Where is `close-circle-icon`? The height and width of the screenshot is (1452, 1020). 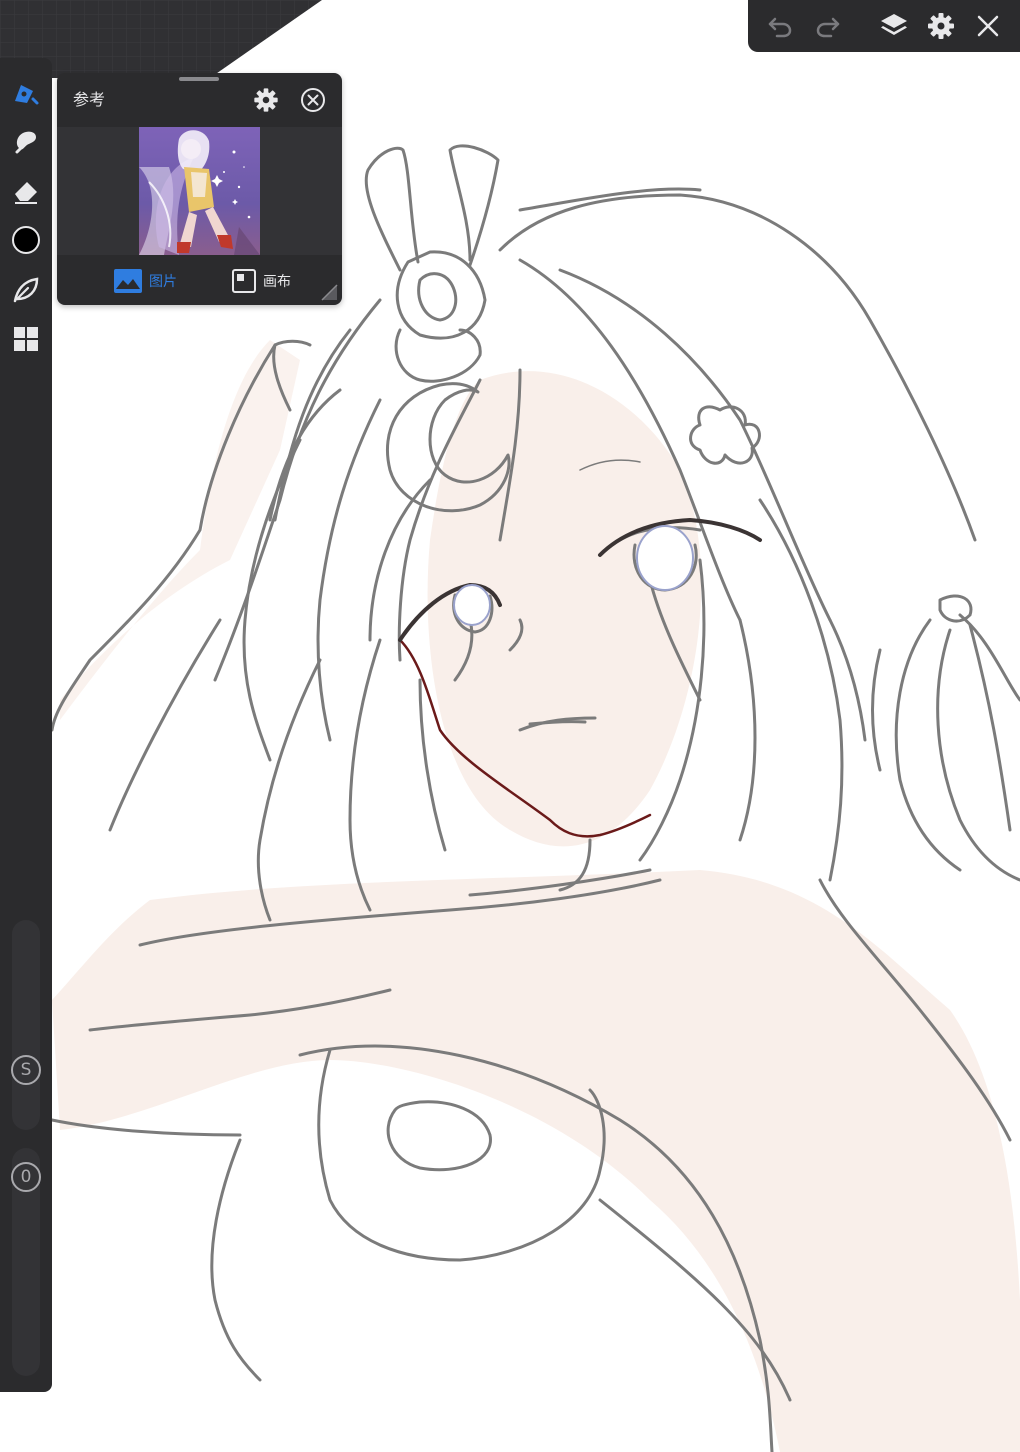
close-circle-icon is located at coordinates (313, 100).